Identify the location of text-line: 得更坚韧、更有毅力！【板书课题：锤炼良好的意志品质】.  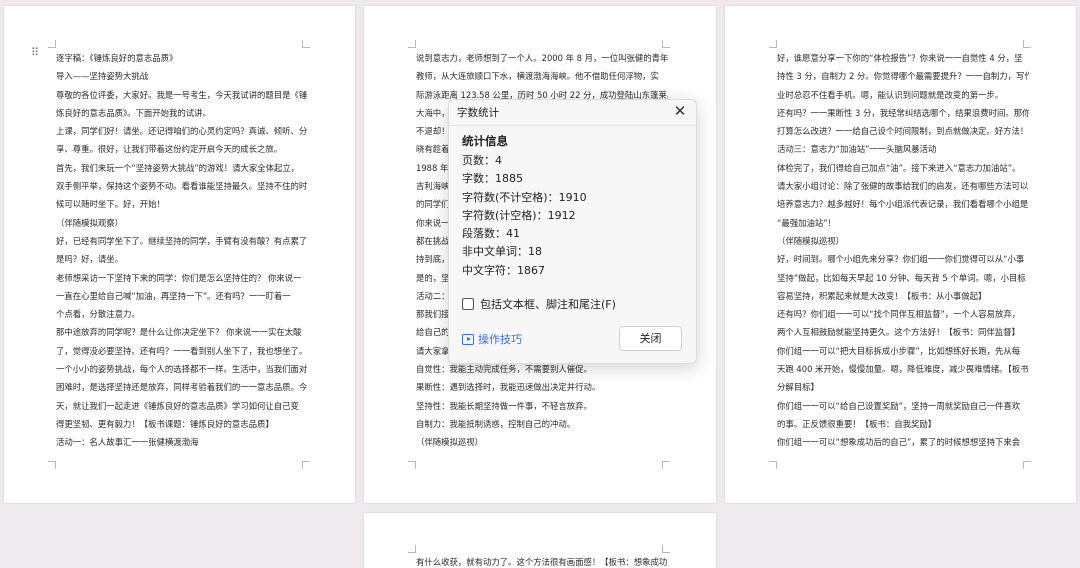
(165, 423).